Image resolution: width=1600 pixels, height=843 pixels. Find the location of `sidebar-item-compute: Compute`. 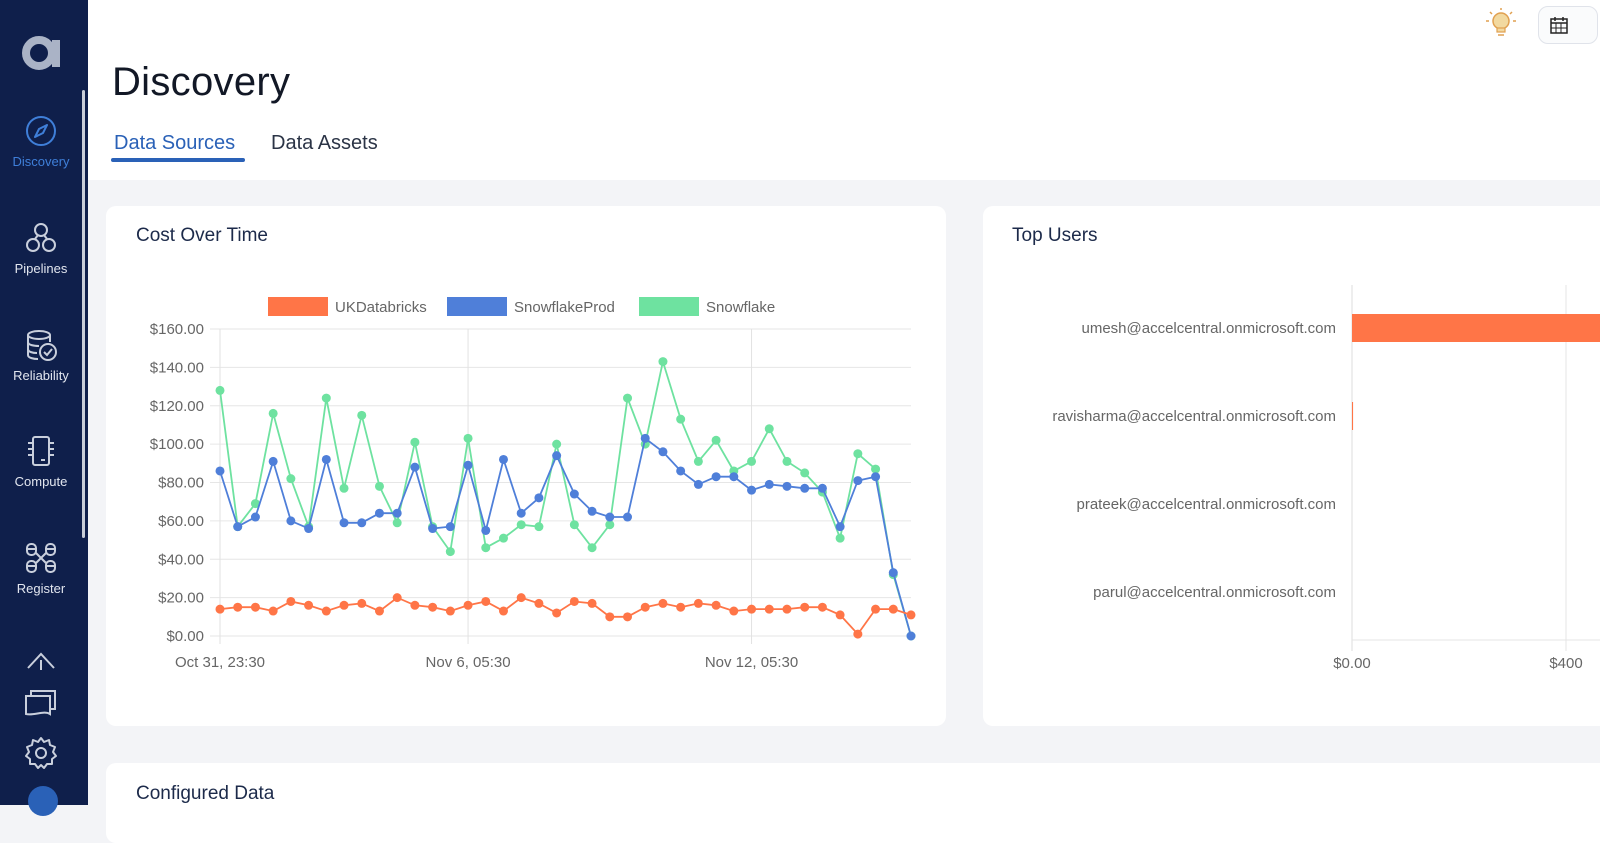

sidebar-item-compute: Compute is located at coordinates (41, 461).